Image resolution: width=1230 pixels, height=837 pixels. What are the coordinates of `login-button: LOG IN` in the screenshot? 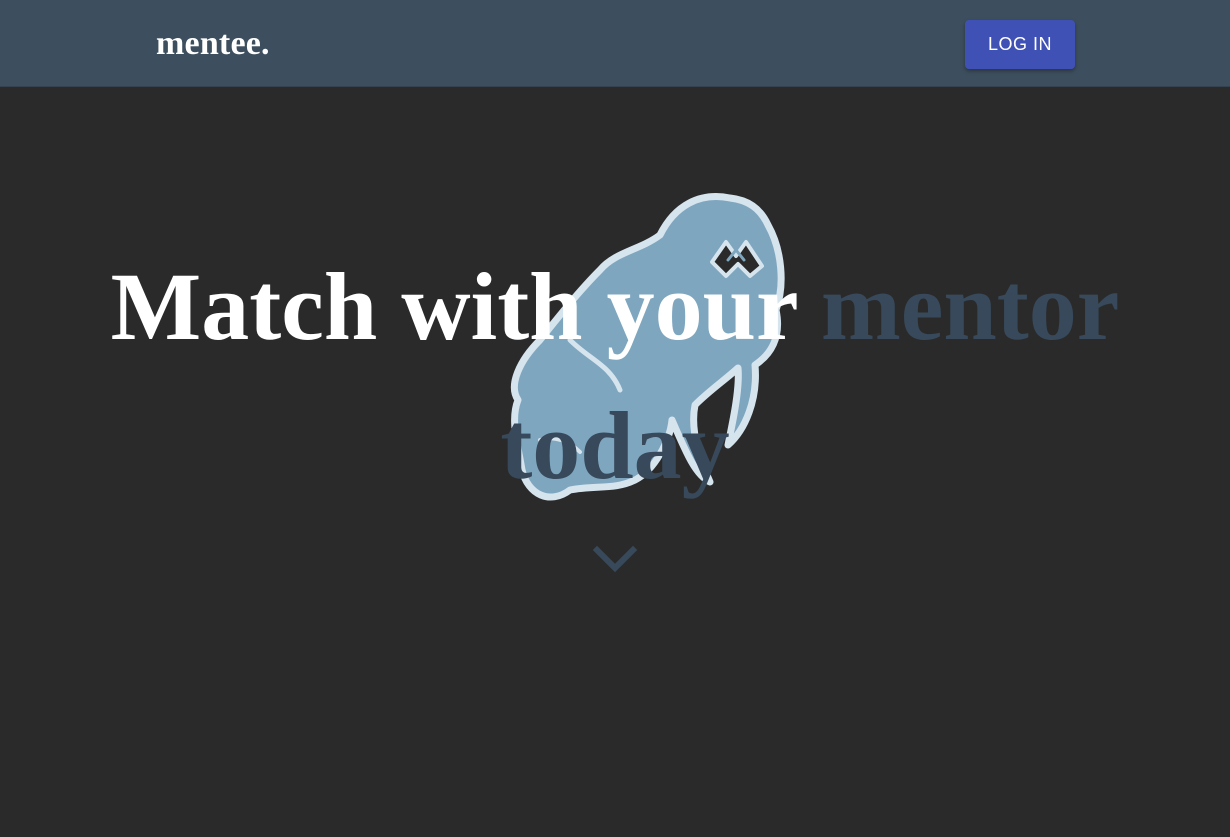 It's located at (1020, 44).